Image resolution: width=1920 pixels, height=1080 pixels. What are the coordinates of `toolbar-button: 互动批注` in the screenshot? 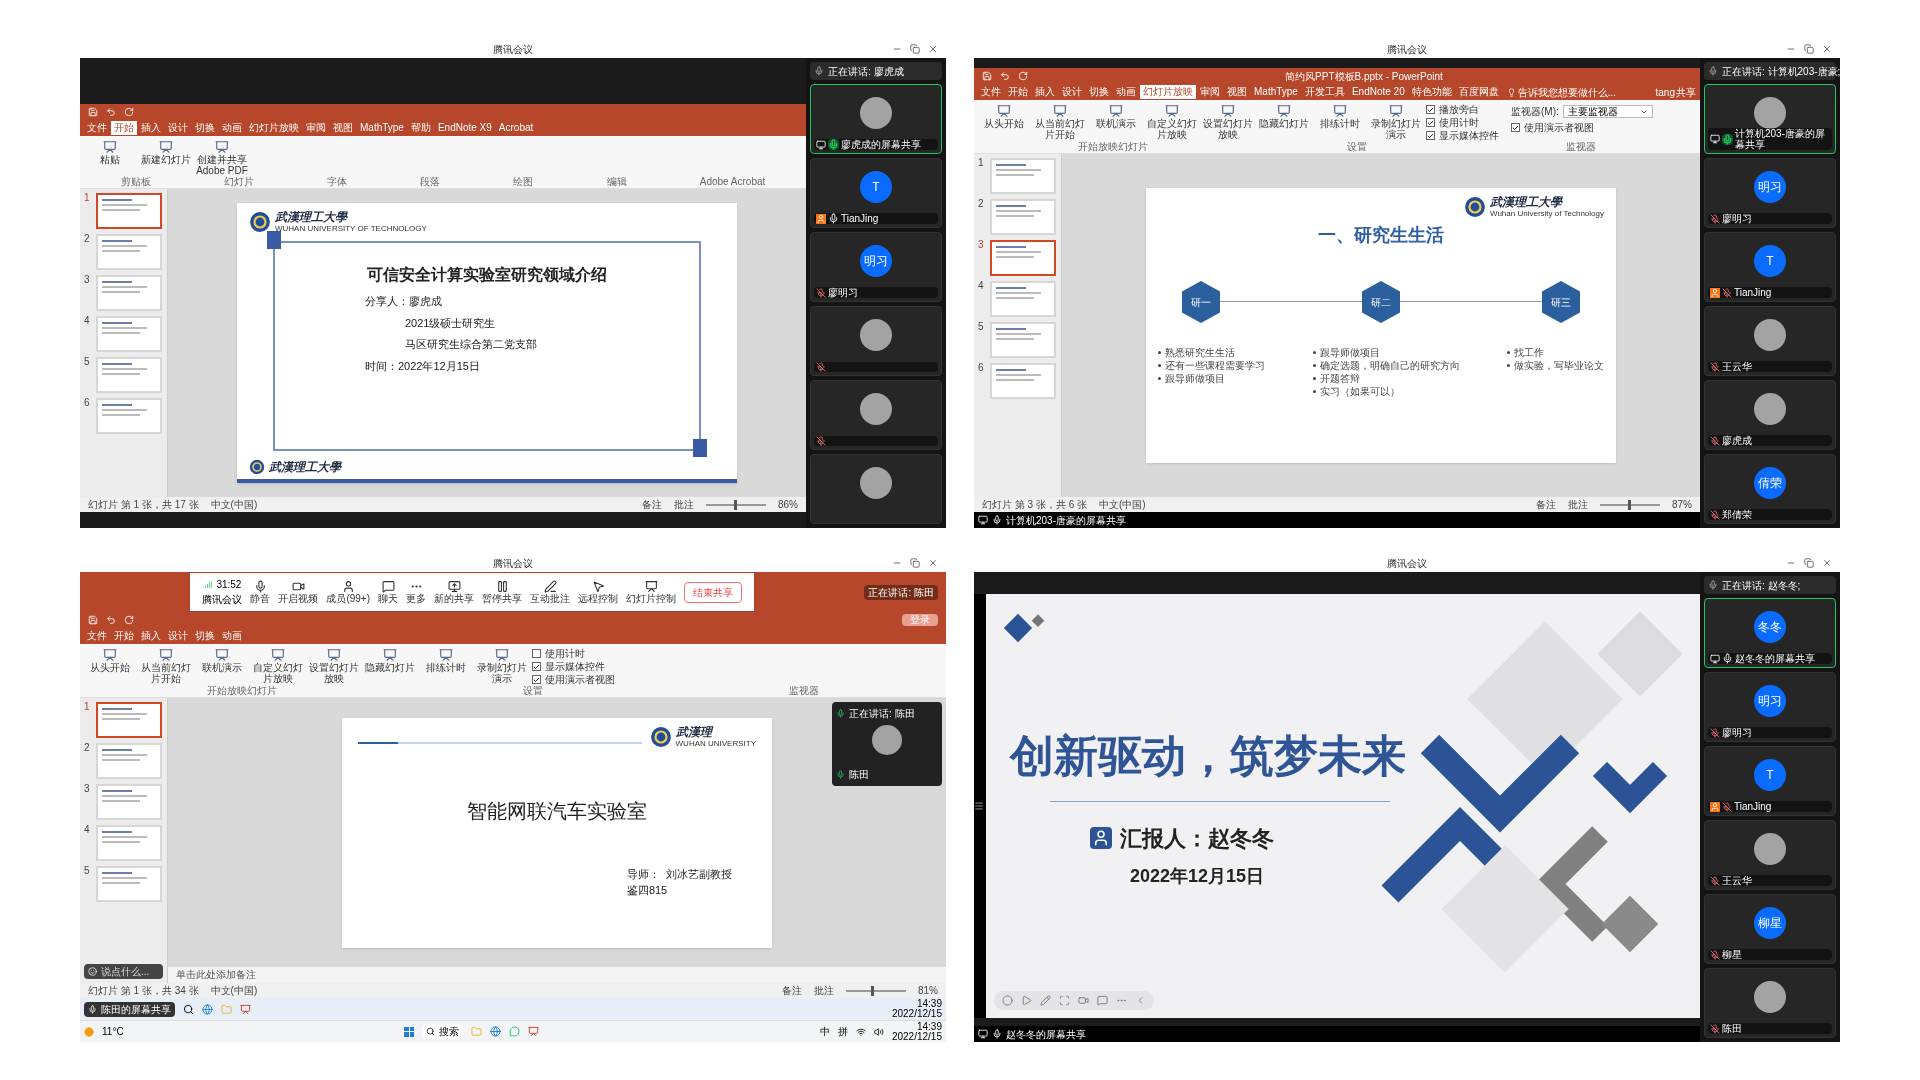 It's located at (550, 592).